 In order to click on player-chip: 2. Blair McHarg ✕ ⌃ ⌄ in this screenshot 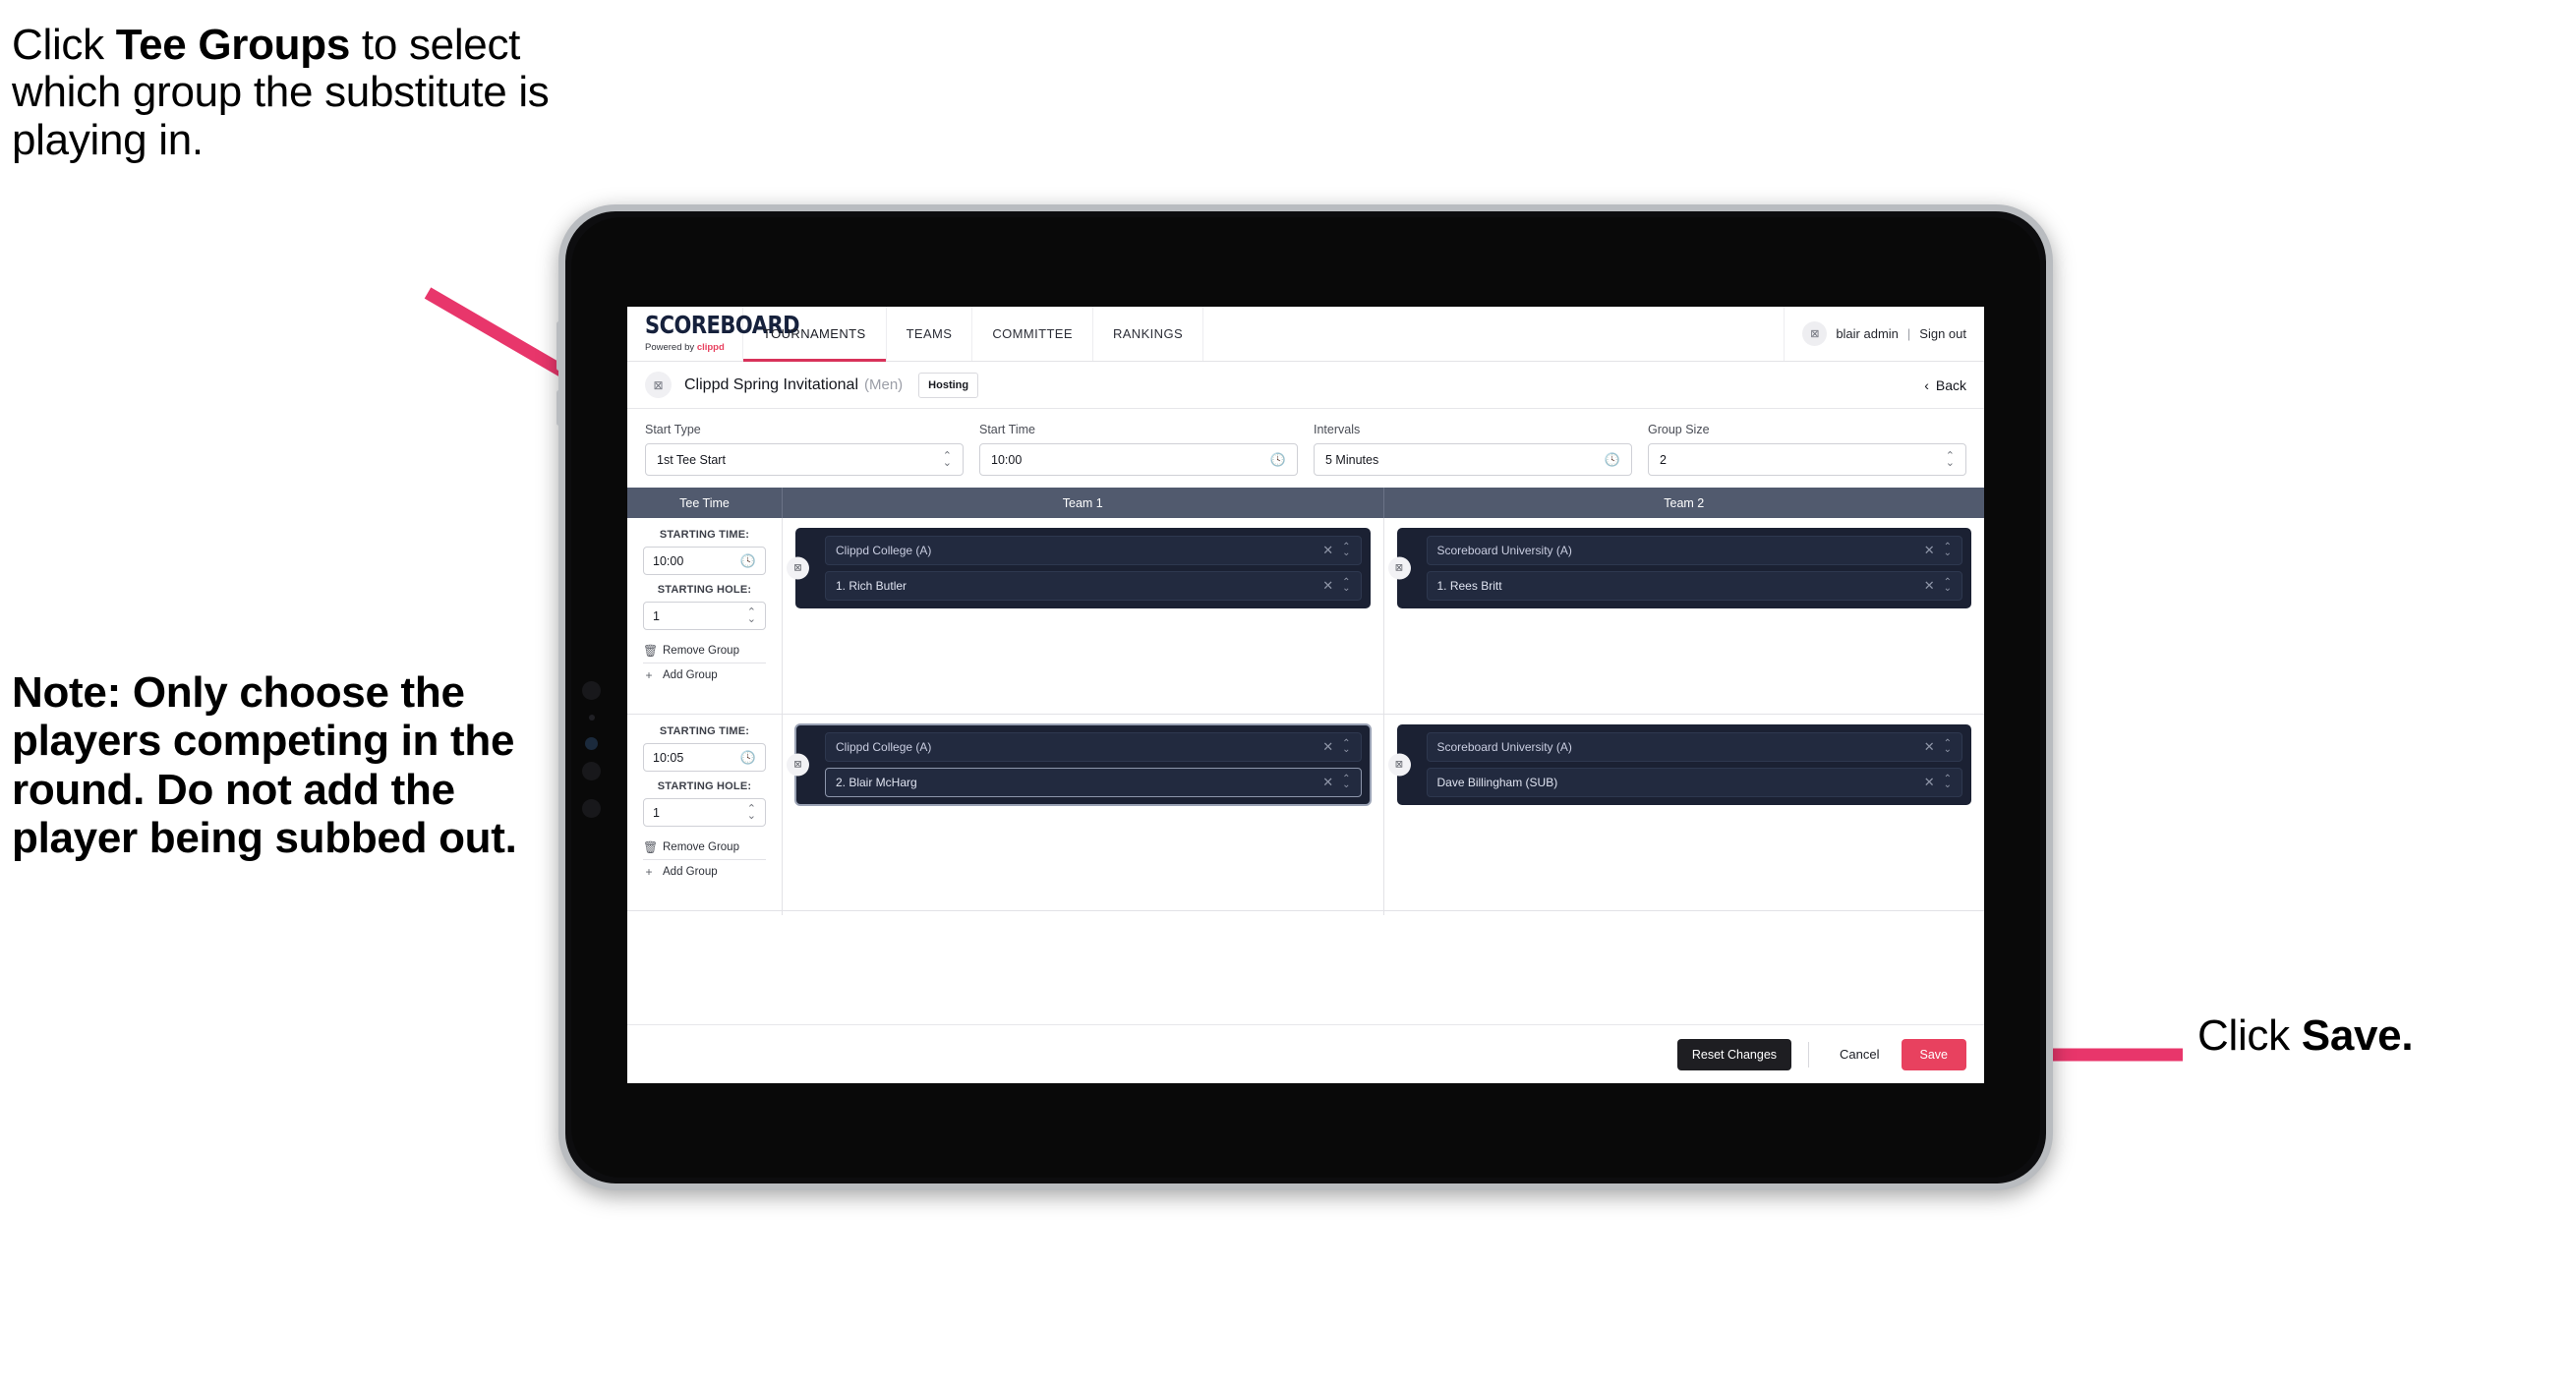, I will do `click(1093, 782)`.